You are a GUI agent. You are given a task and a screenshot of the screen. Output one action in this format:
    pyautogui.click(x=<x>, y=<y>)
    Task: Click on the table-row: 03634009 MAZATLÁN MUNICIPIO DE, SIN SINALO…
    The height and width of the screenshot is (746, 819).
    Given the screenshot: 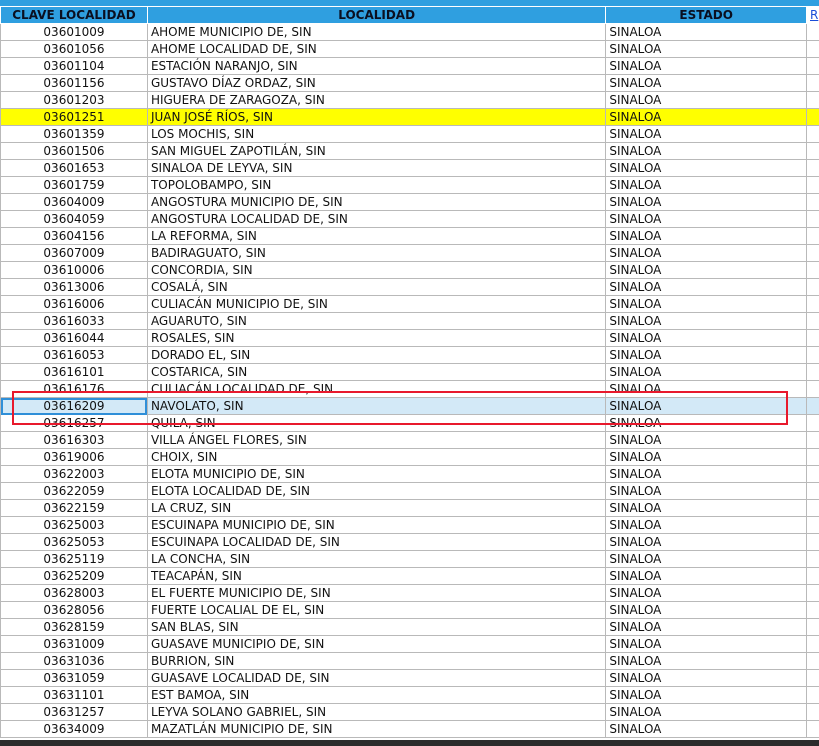 What is the action you would take?
    pyautogui.click(x=409, y=729)
    